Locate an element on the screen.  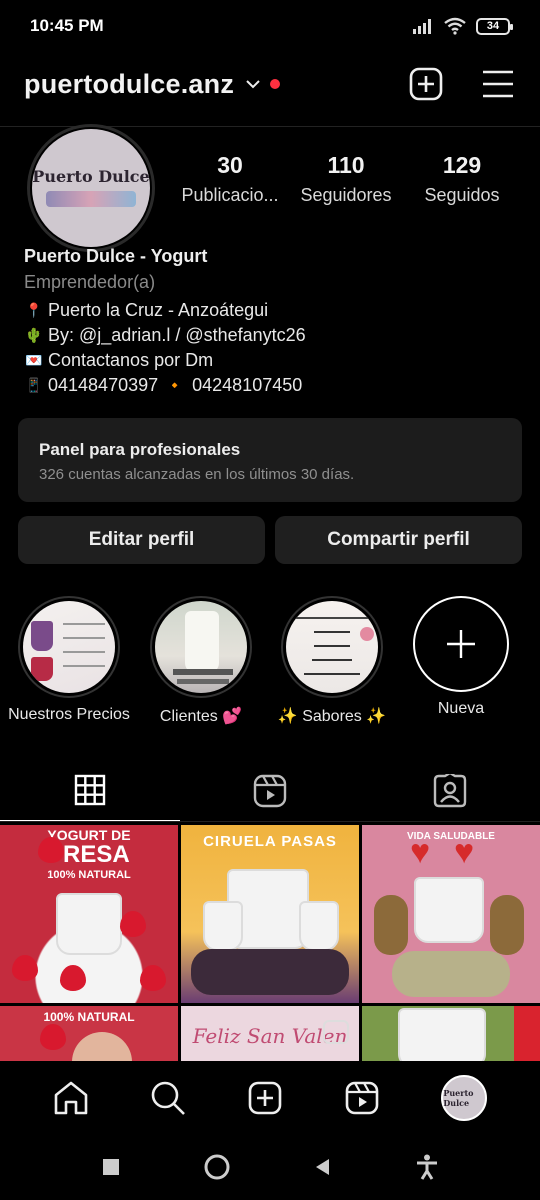
bio-line-phones: 📱 04148470397 🔸 04248107450 is located at coordinates (274, 385).